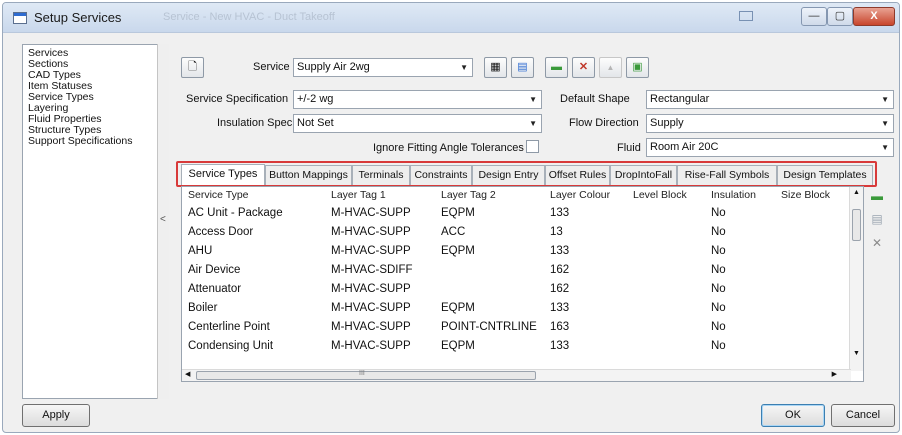 The height and width of the screenshot is (435, 902). I want to click on document-icon: 🗋, so click(192, 67).